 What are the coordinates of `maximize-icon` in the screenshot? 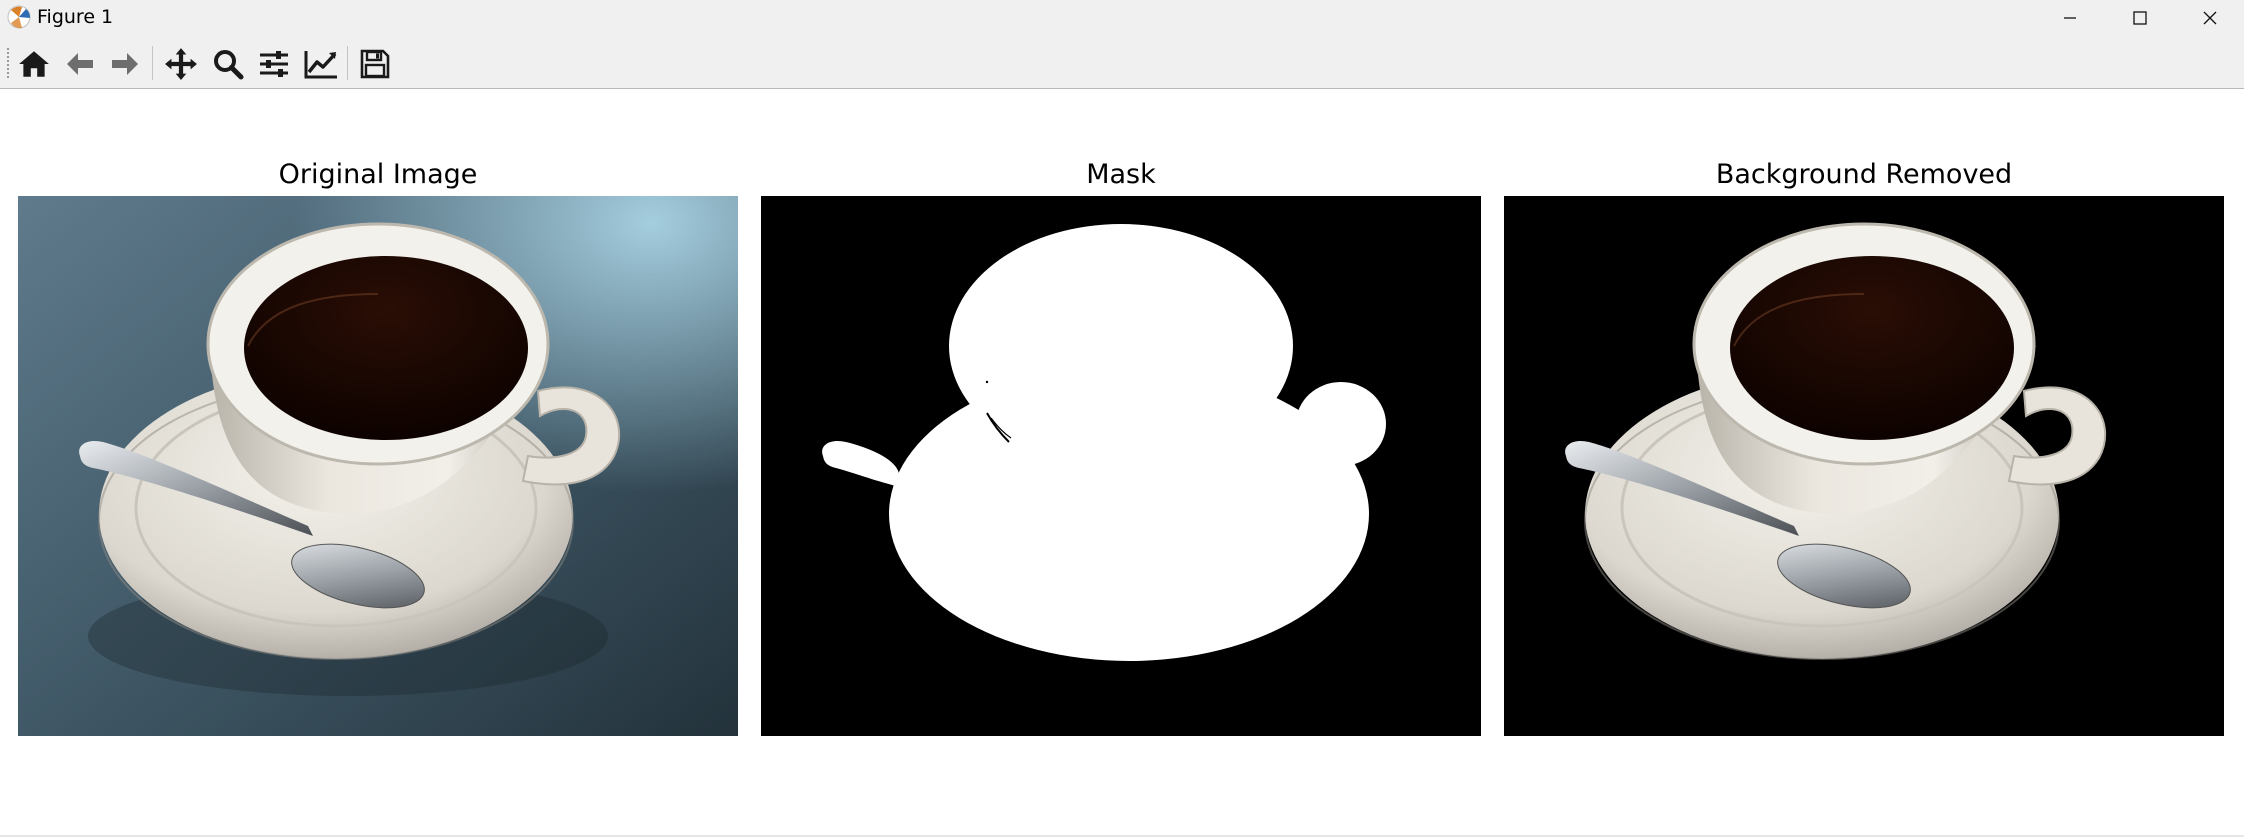 It's located at (2140, 18).